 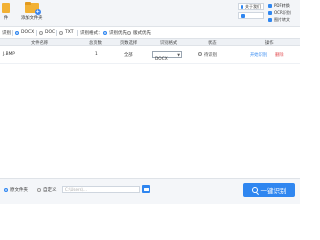 I want to click on image-mode-icon, so click(x=270, y=20).